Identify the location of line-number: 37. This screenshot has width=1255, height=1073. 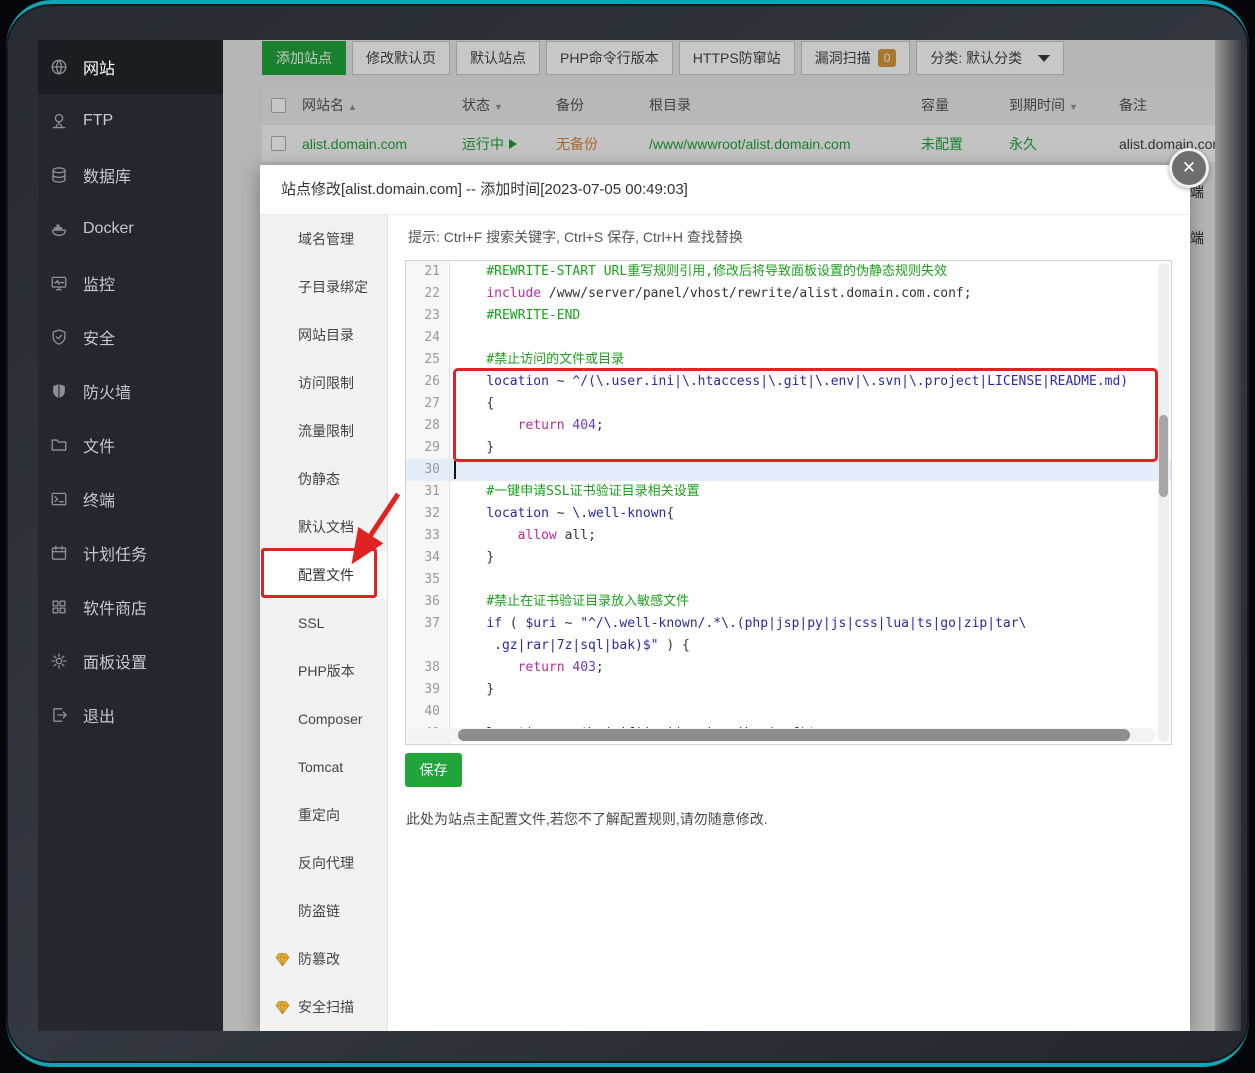
(428, 624).